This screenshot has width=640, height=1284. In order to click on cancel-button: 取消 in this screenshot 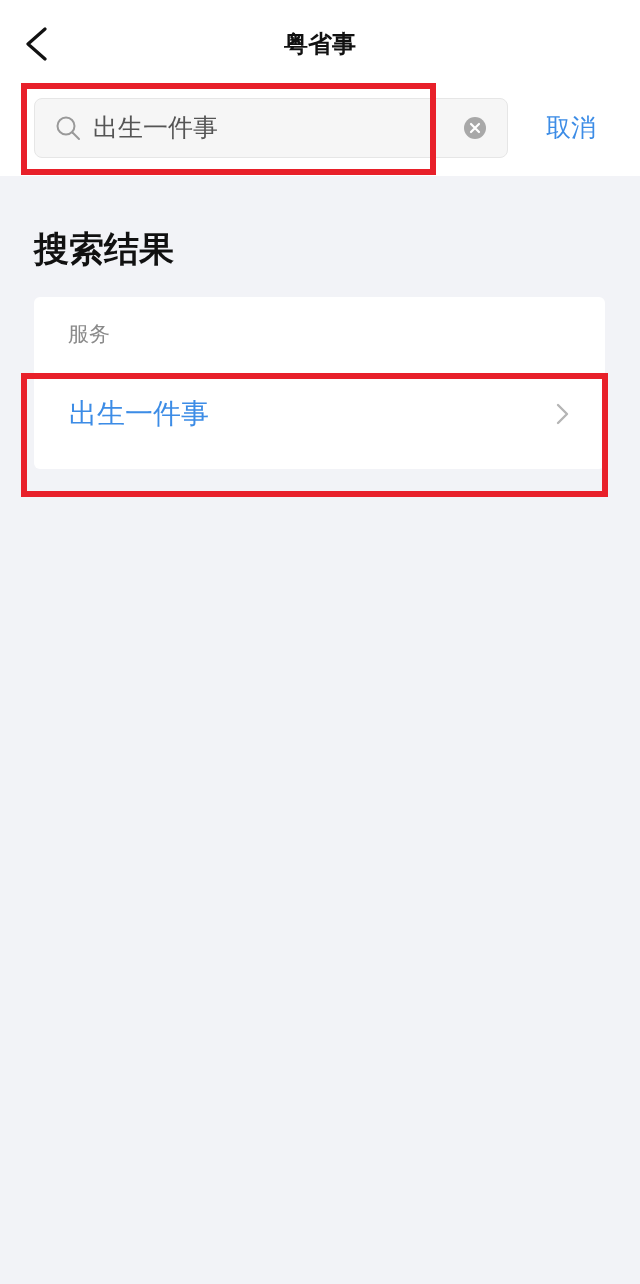, I will do `click(571, 128)`.